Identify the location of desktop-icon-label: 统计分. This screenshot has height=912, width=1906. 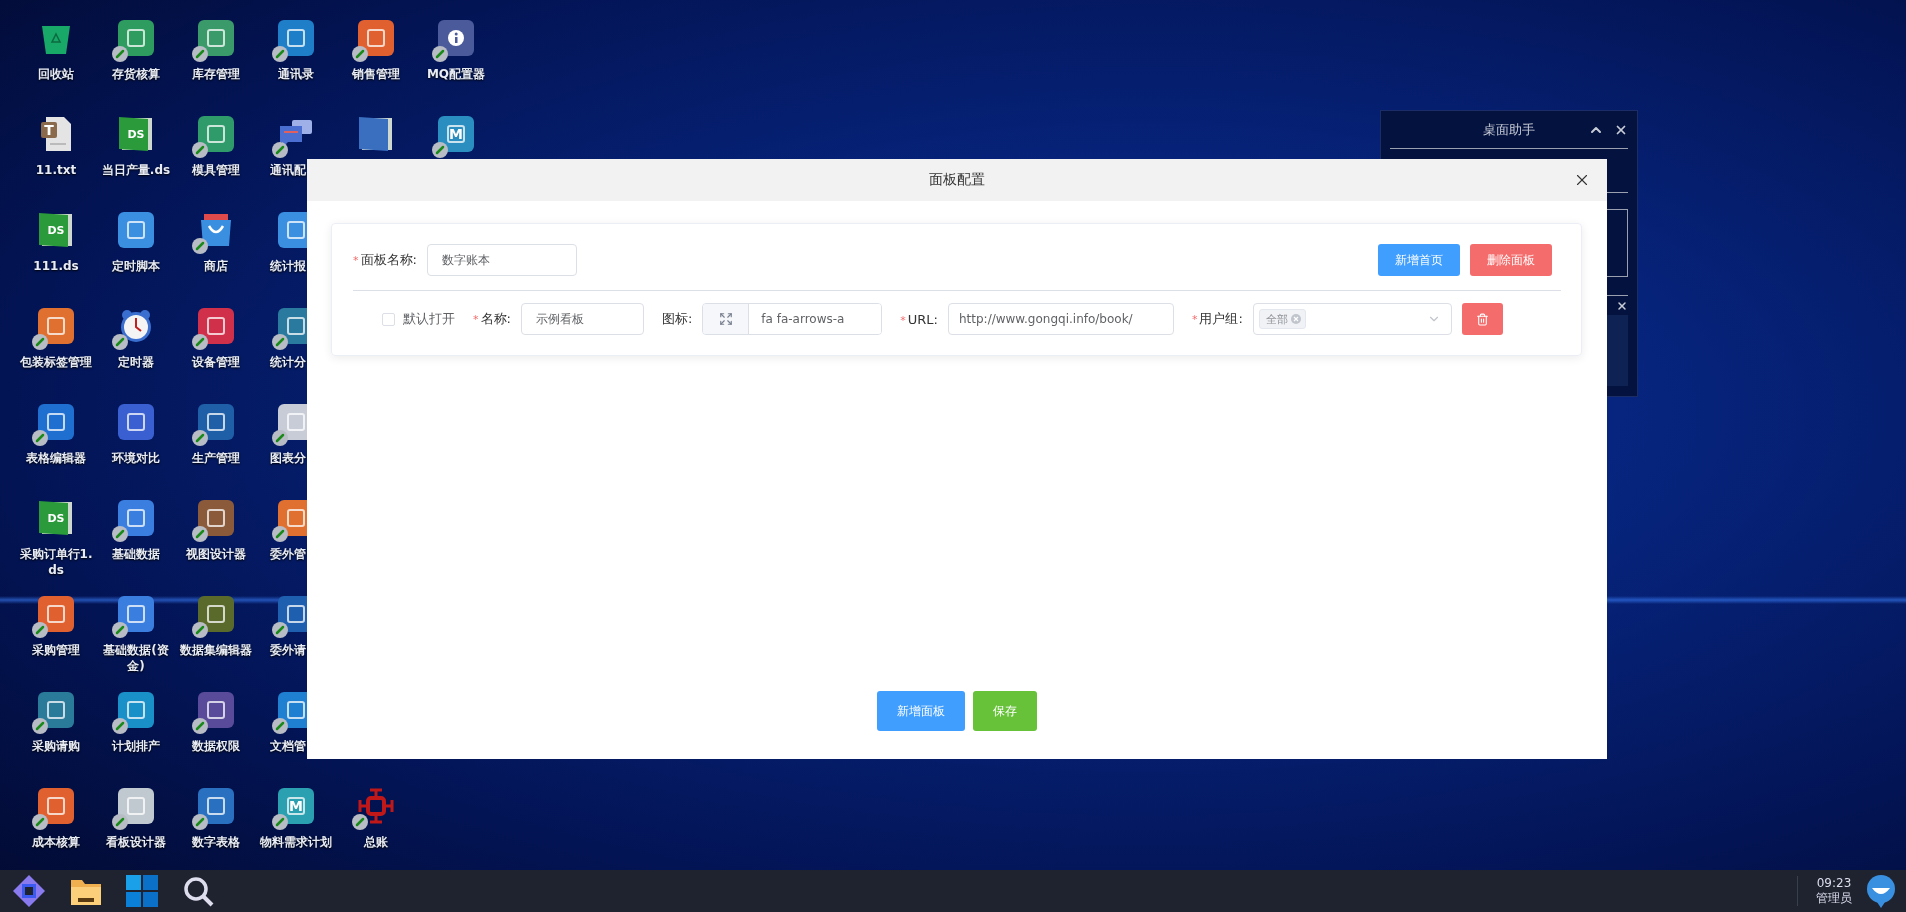
(290, 362).